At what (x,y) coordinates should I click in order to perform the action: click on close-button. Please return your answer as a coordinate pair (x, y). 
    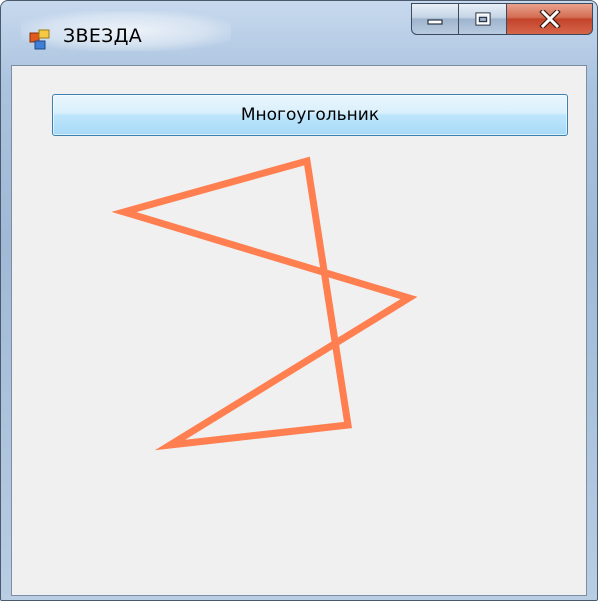
    Looking at the image, I should click on (550, 19).